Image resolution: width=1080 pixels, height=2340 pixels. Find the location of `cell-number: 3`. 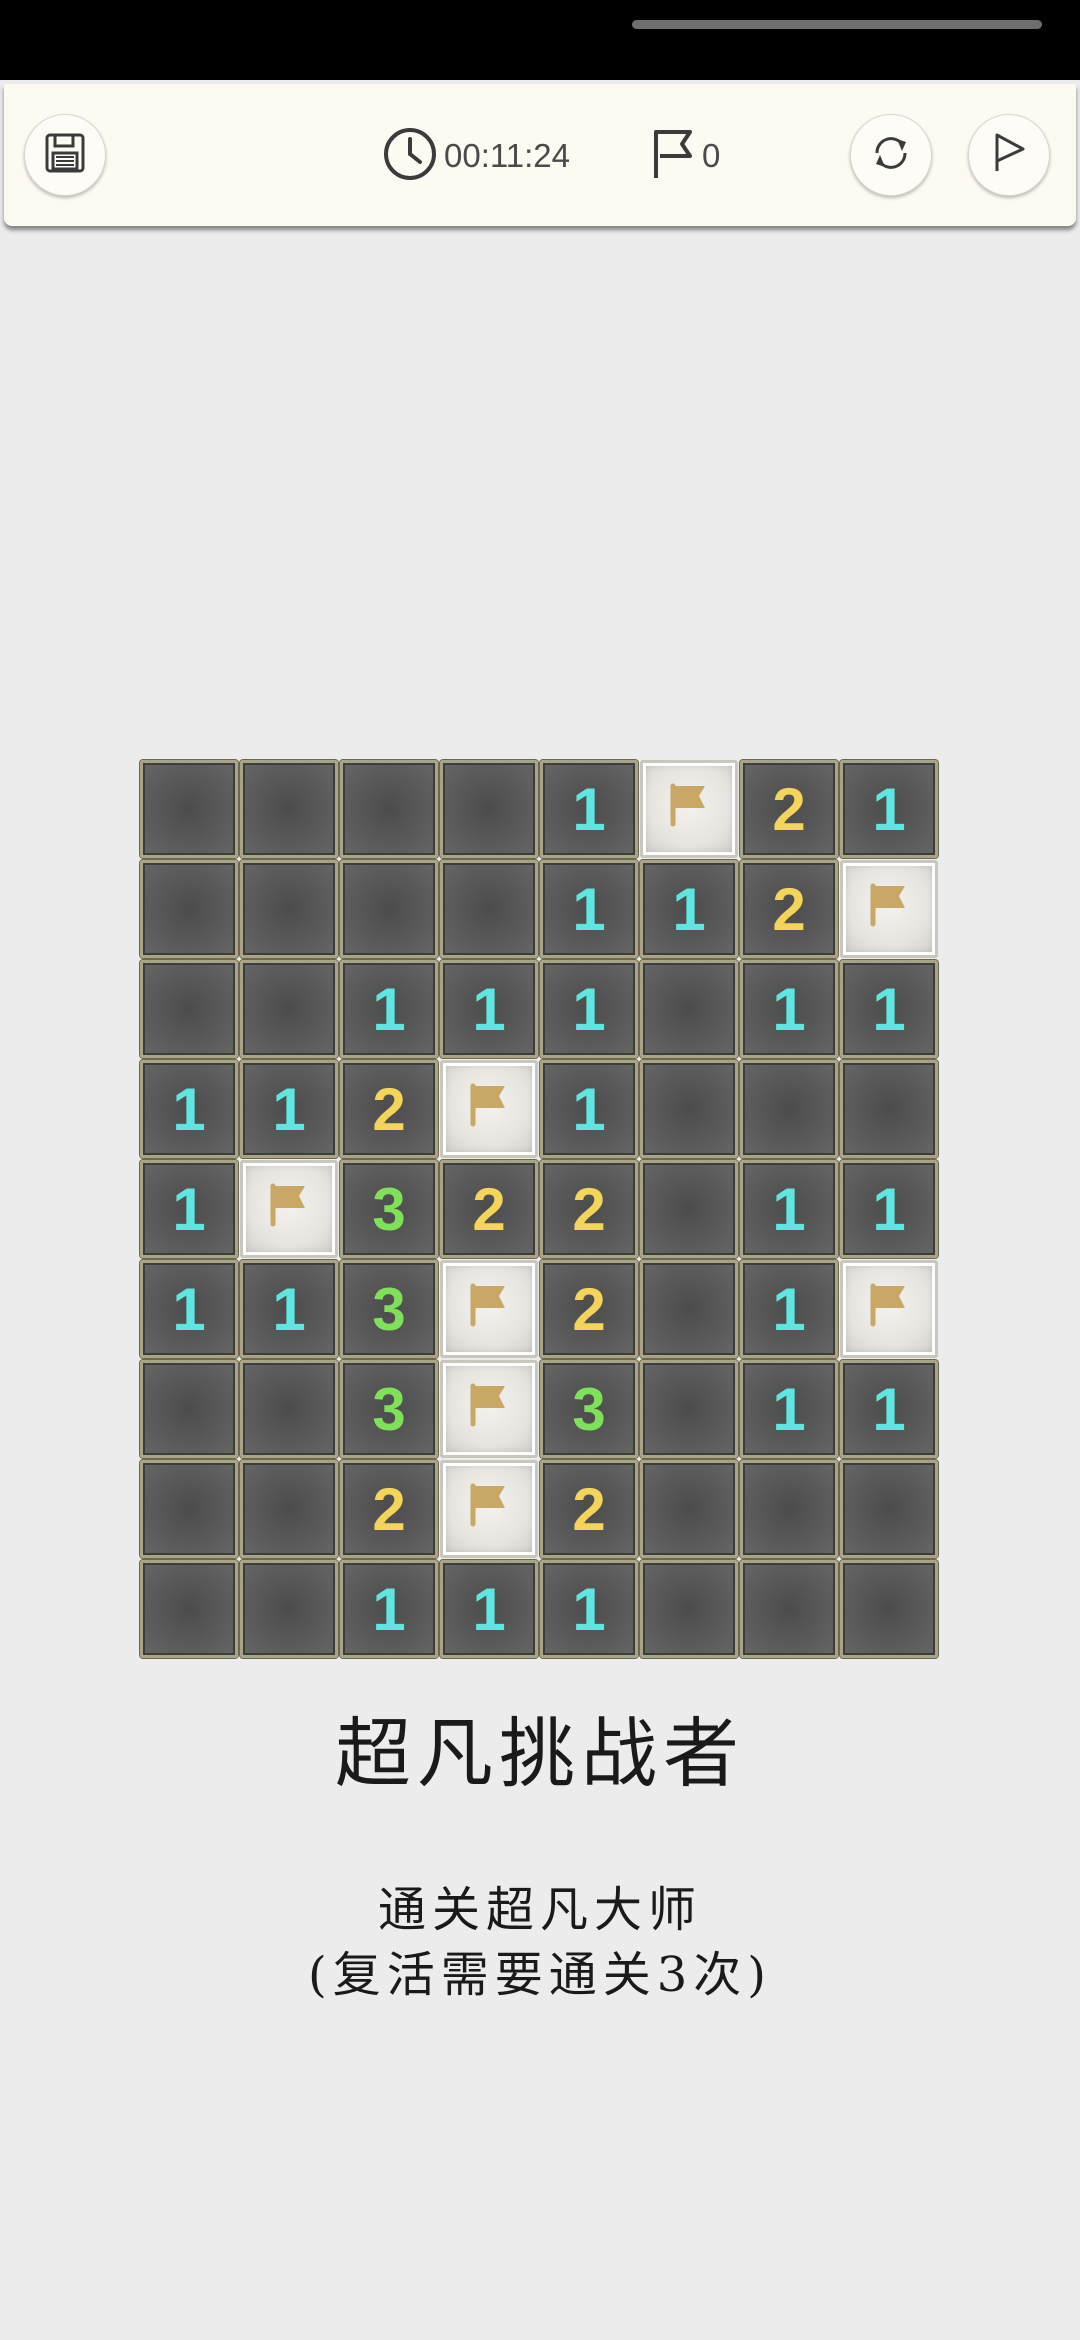

cell-number: 3 is located at coordinates (389, 1409).